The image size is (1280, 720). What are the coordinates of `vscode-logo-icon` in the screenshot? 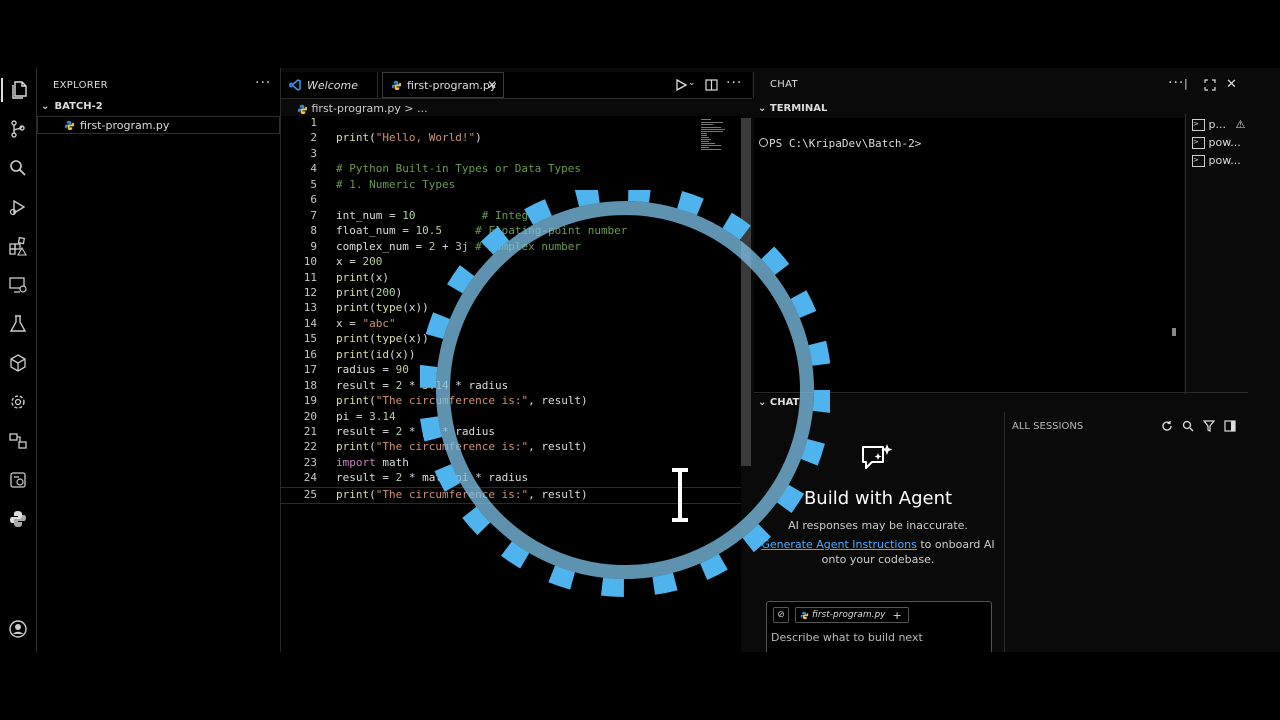 It's located at (295, 85).